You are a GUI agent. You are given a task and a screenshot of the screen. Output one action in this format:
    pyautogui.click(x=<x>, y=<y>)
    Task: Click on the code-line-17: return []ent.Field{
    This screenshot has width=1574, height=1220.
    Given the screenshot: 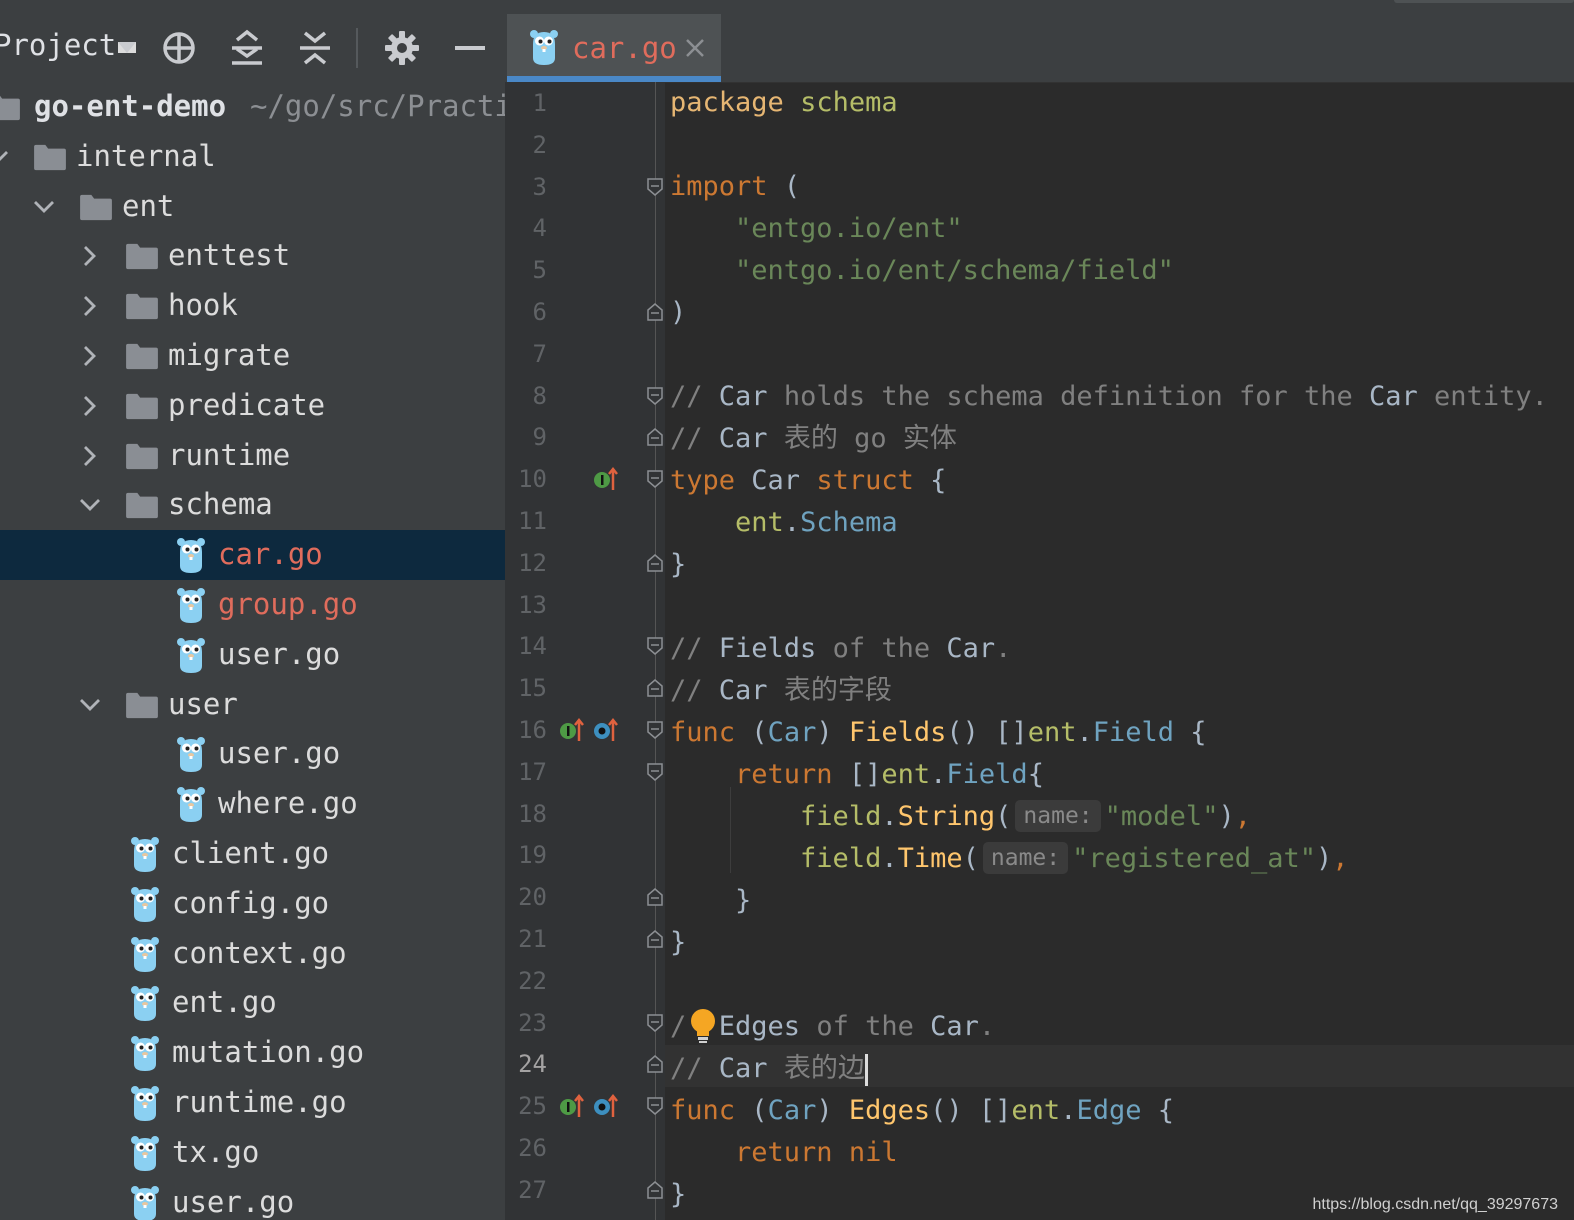 What is the action you would take?
    pyautogui.click(x=889, y=774)
    